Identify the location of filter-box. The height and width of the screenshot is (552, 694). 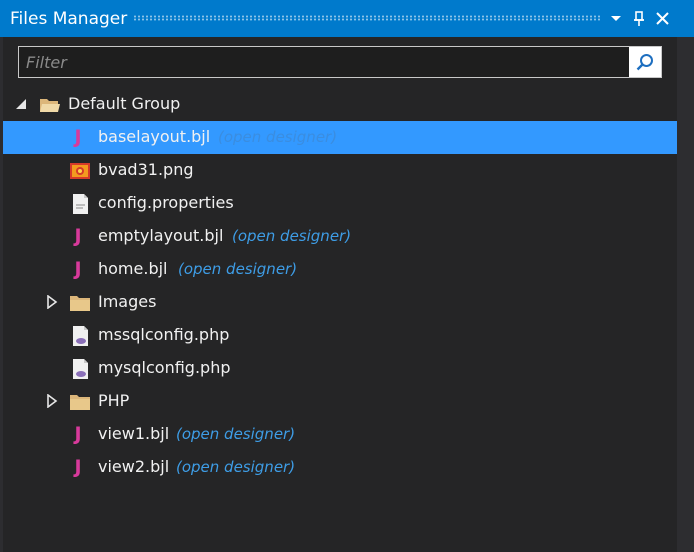
(340, 62).